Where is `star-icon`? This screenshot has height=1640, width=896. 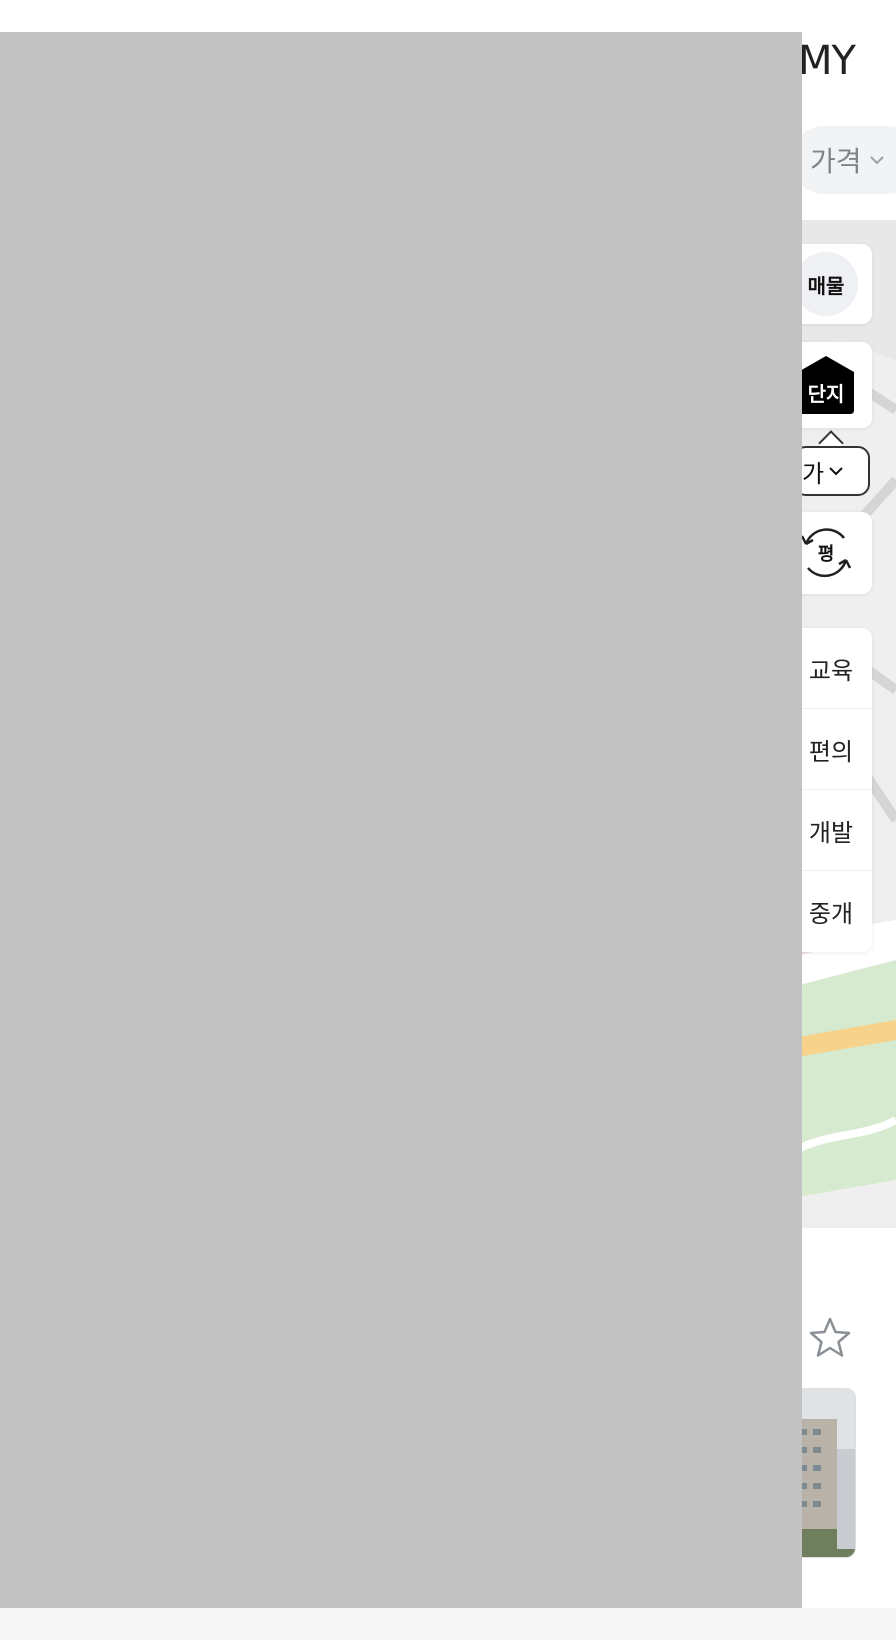 star-icon is located at coordinates (830, 1337).